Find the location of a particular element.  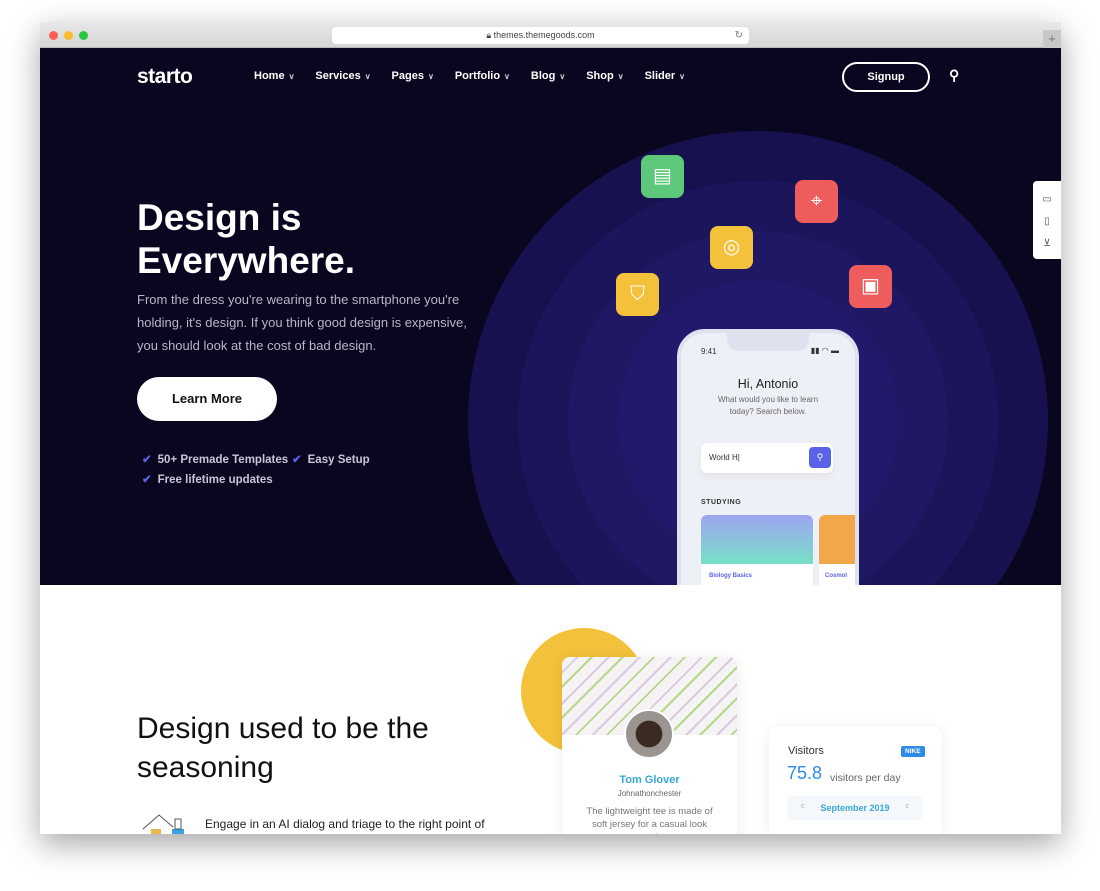

maximize-window-button is located at coordinates (83, 35).